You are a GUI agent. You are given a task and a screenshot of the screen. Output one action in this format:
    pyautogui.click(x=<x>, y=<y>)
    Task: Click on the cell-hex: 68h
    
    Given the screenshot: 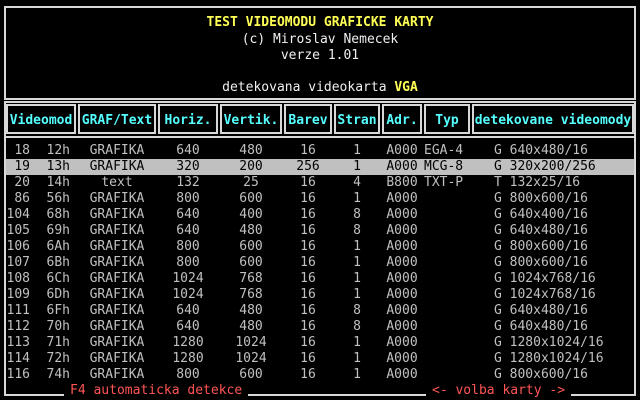 What is the action you would take?
    pyautogui.click(x=58, y=214)
    